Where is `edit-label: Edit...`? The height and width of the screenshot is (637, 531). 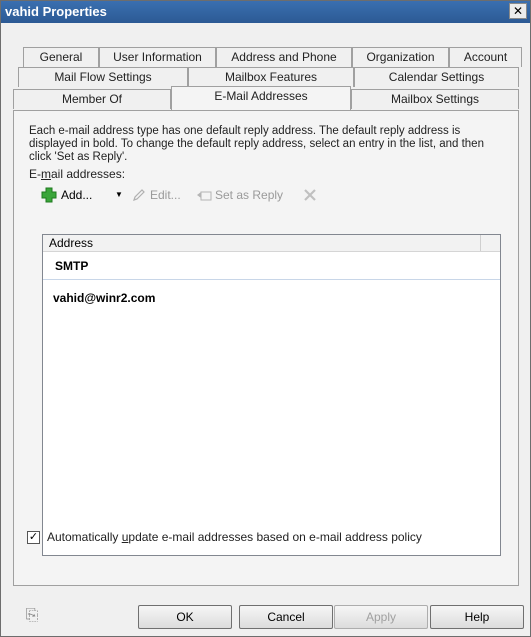
edit-label: Edit... is located at coordinates (165, 195).